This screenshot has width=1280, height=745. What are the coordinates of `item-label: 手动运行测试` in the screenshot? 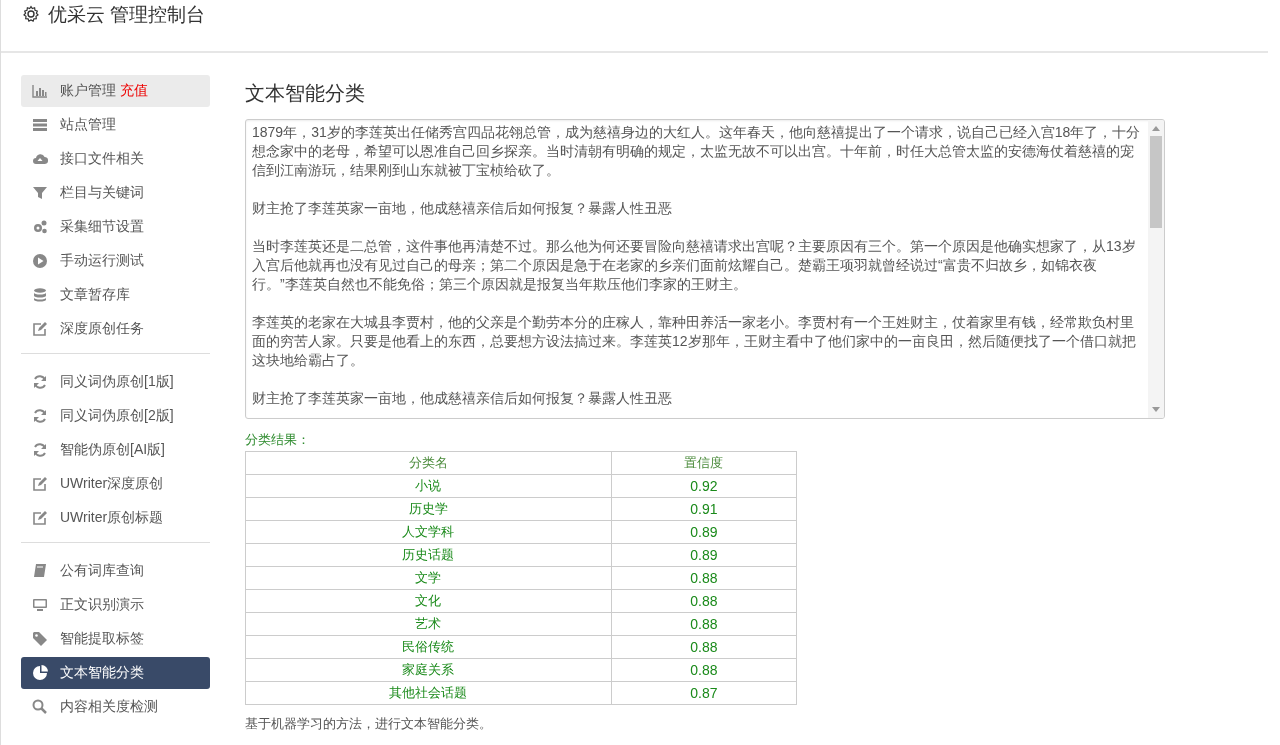 It's located at (102, 261).